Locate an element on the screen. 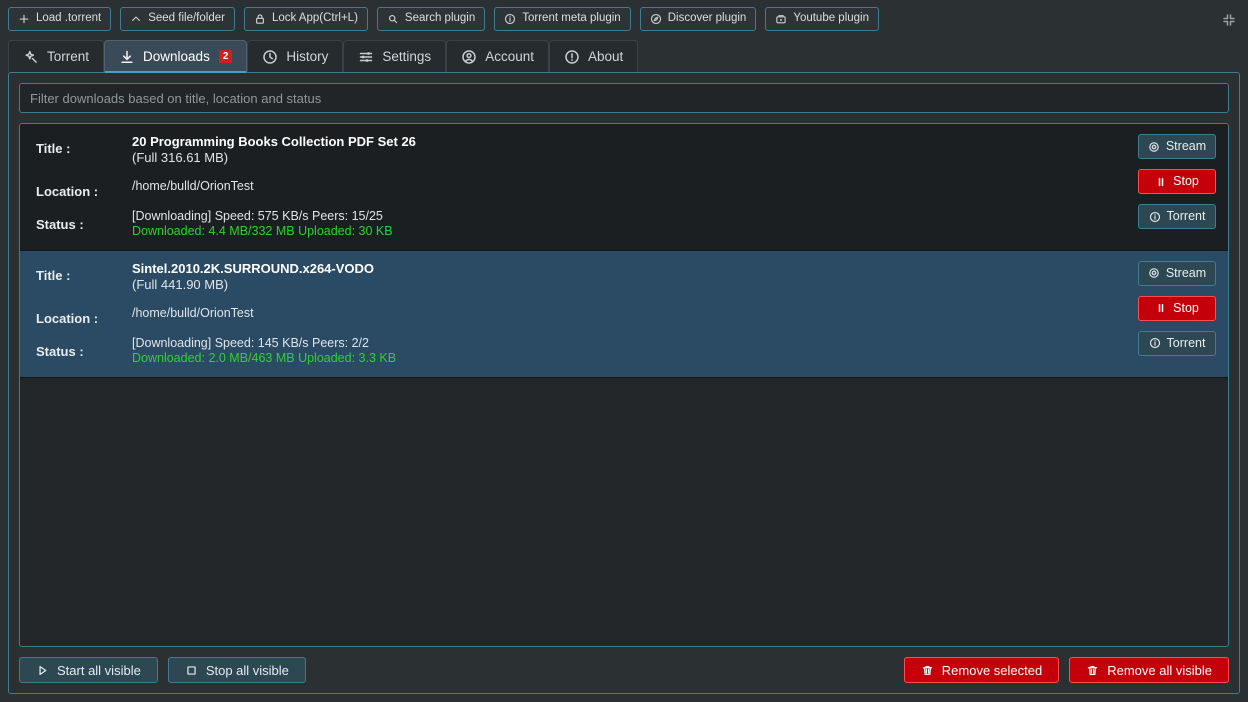 The width and height of the screenshot is (1248, 702). toolbar-button-load-torrent: Load .torrent is located at coordinates (60, 19).